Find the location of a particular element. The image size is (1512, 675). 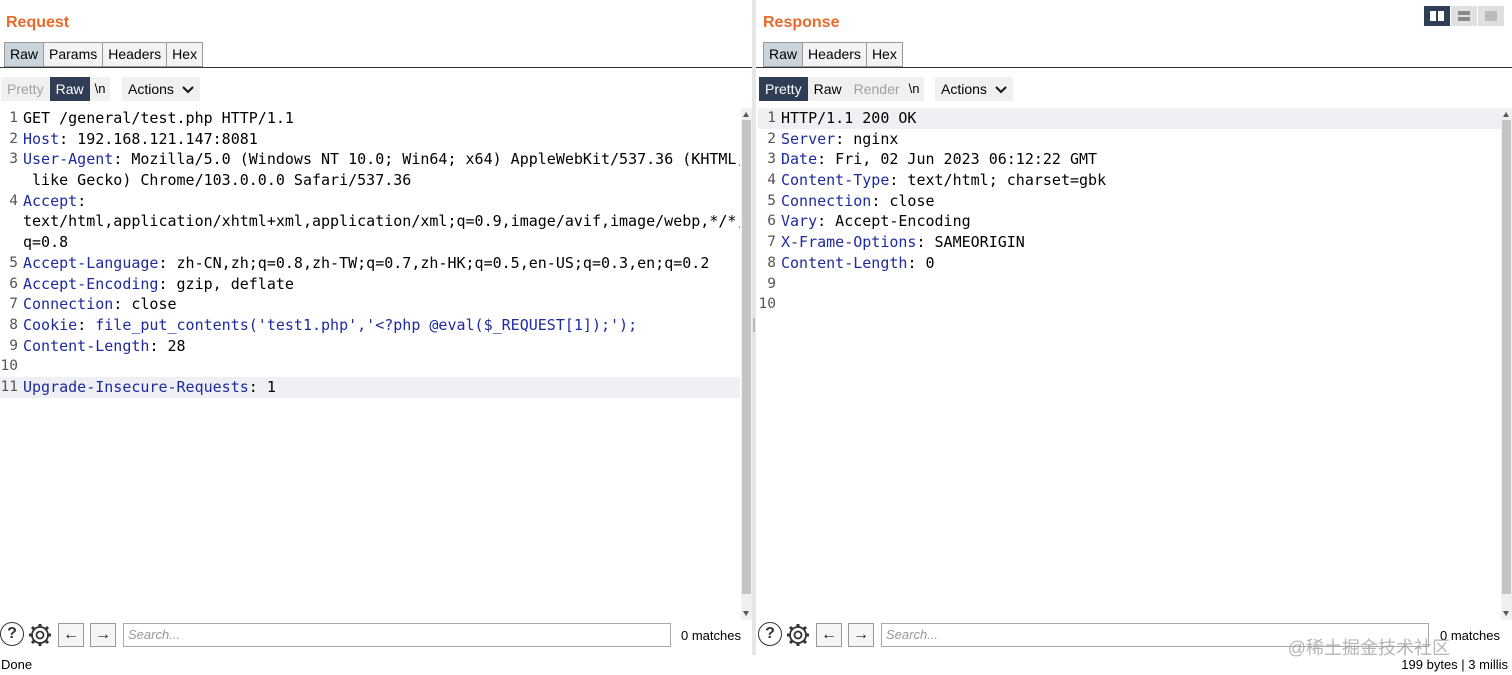

request-actions-button: Actions is located at coordinates (161, 89).